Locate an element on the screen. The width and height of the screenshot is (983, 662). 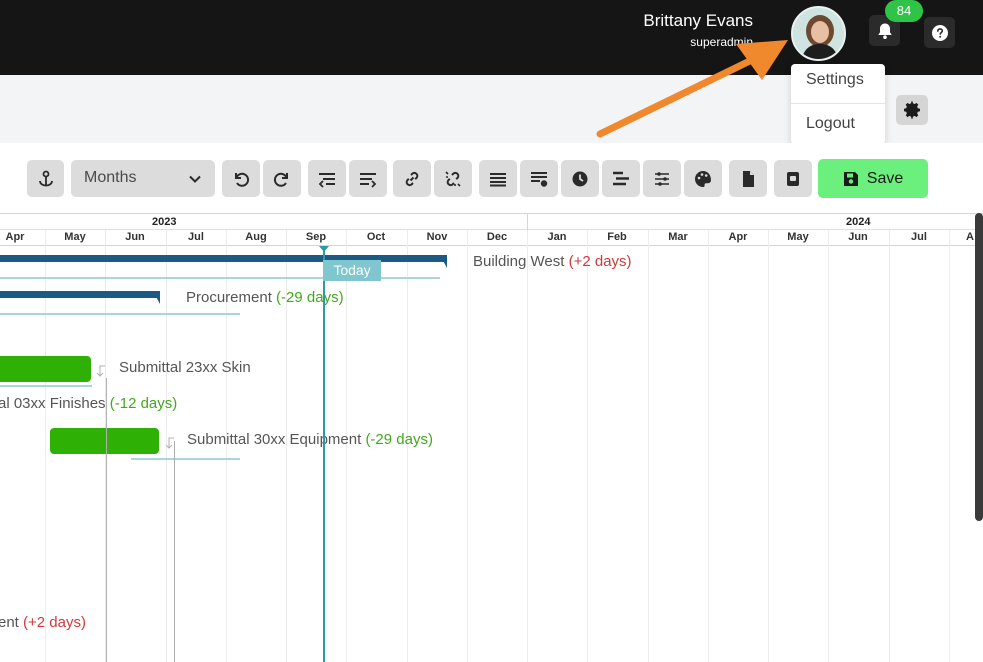
critical-path-button is located at coordinates (621, 178).